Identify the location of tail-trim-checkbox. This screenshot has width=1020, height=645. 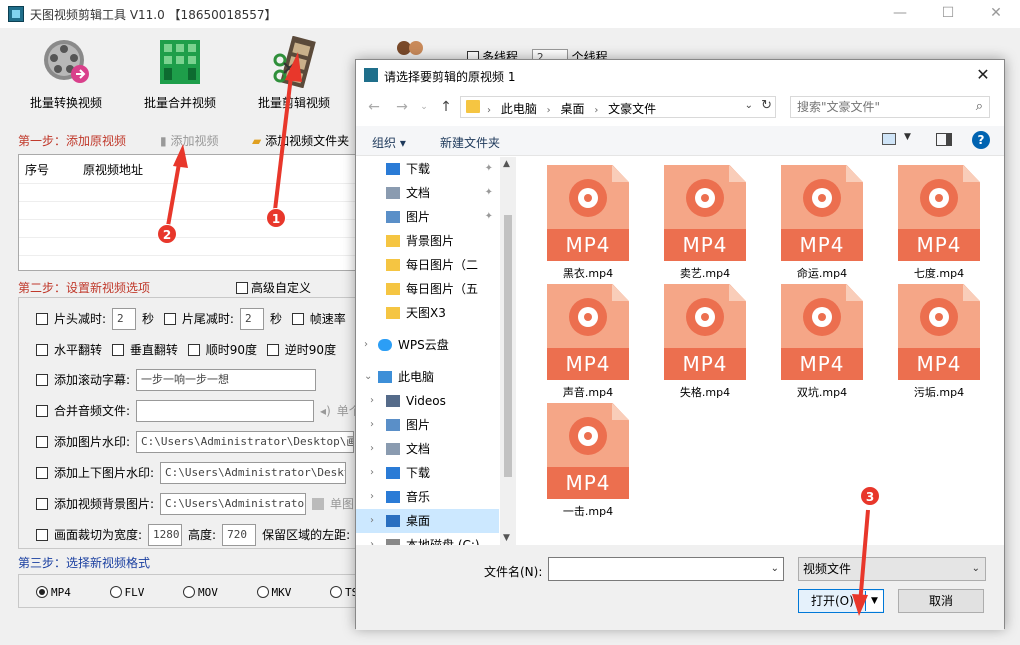
(169, 318).